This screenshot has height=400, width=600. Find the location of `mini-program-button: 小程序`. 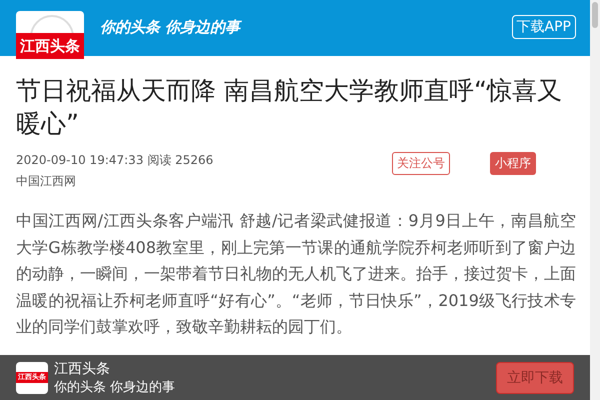

mini-program-button: 小程序 is located at coordinates (513, 163).